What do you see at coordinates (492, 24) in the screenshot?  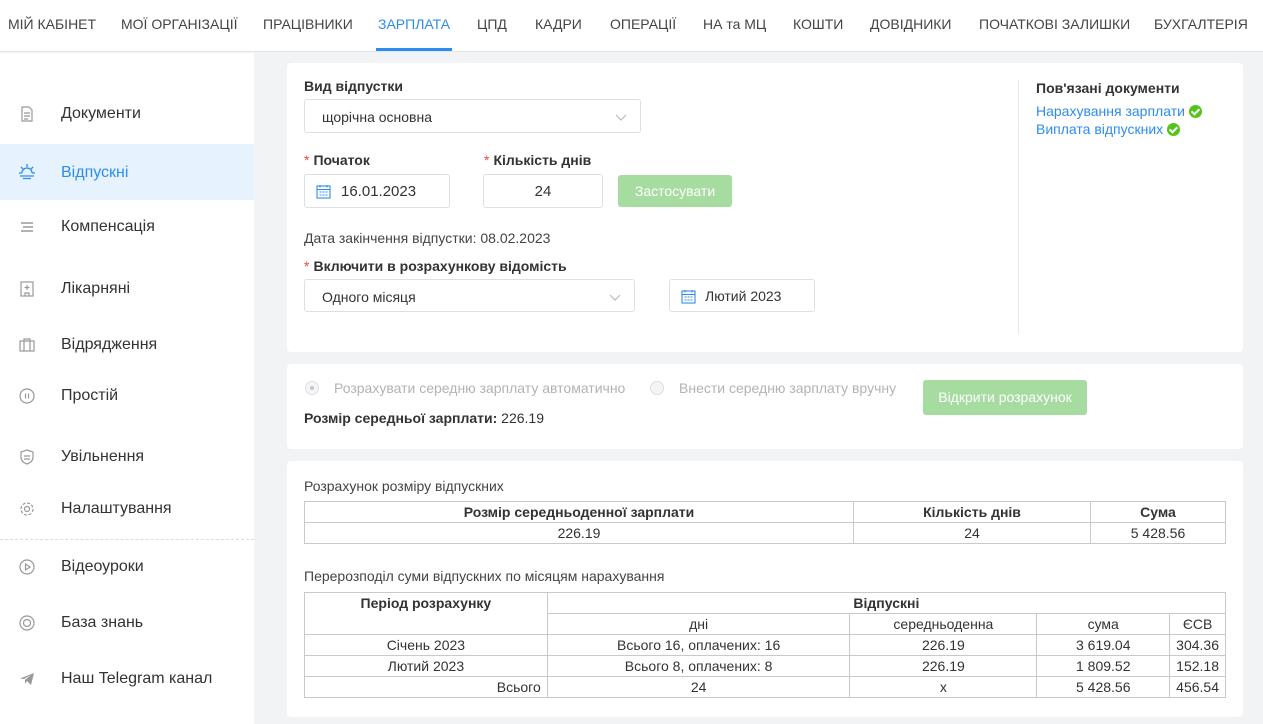 I see `nav-cpd: ЦПД` at bounding box center [492, 24].